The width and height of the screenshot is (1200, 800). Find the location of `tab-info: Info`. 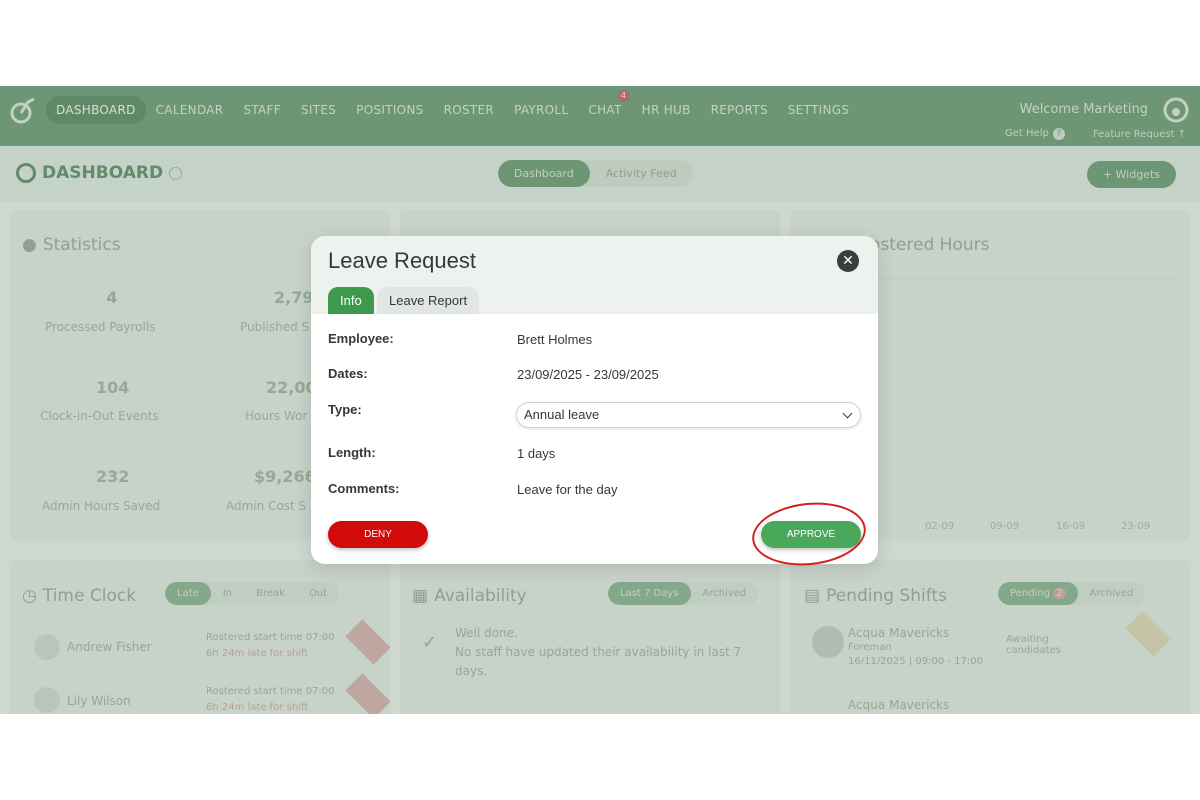

tab-info: Info is located at coordinates (351, 300).